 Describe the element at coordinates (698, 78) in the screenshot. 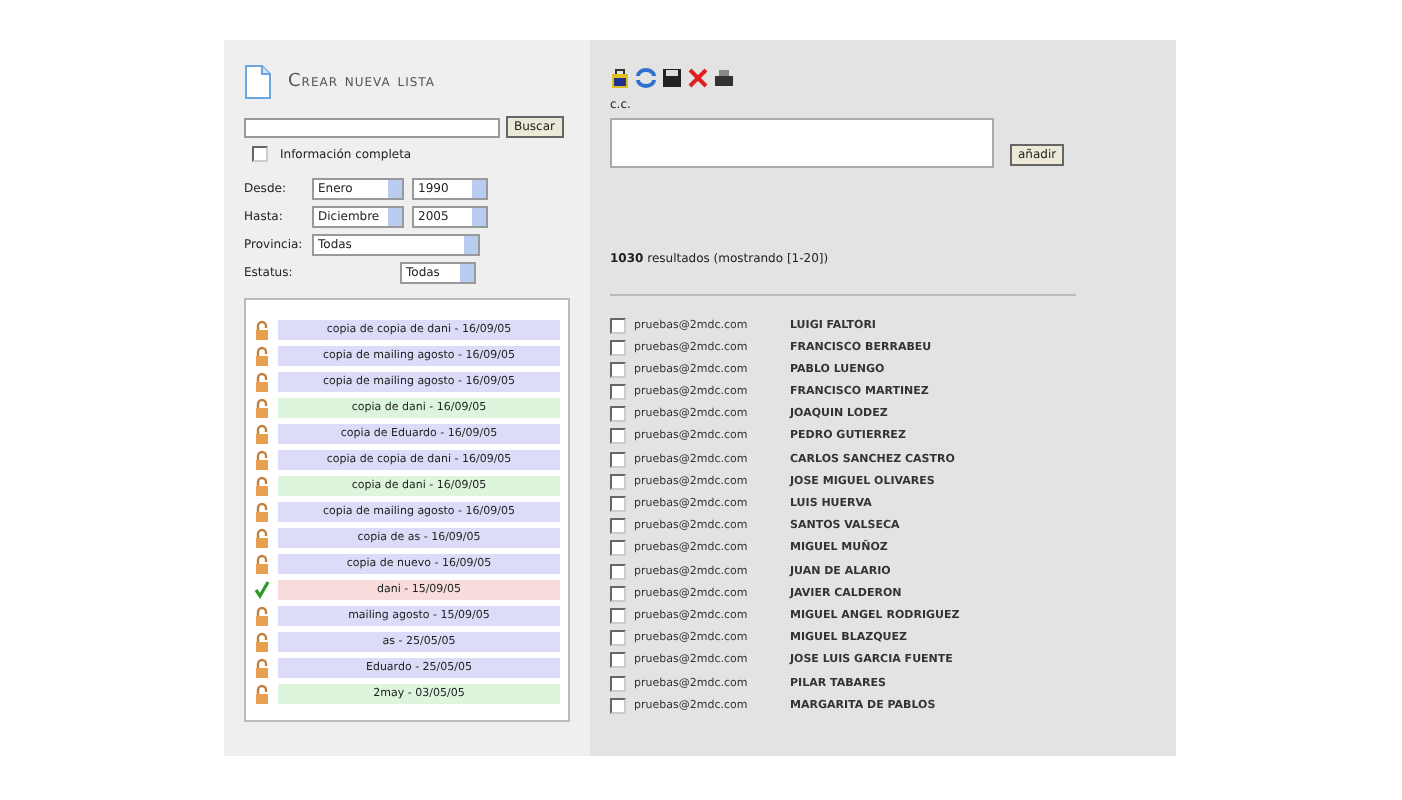

I see `delete-icon` at that location.